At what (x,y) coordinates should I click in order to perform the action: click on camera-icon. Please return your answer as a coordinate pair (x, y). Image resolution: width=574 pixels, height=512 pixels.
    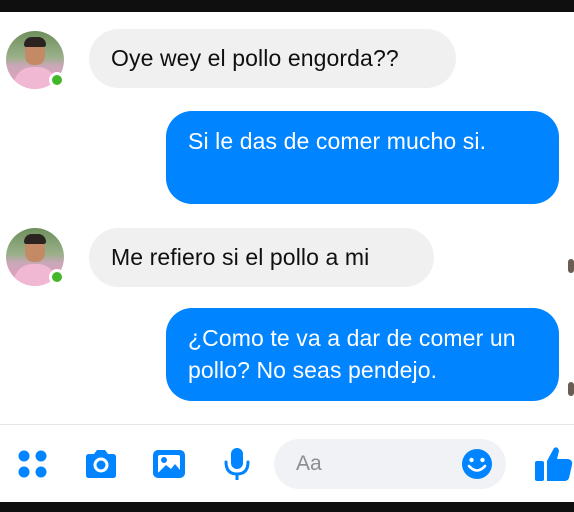
    Looking at the image, I should click on (101, 464).